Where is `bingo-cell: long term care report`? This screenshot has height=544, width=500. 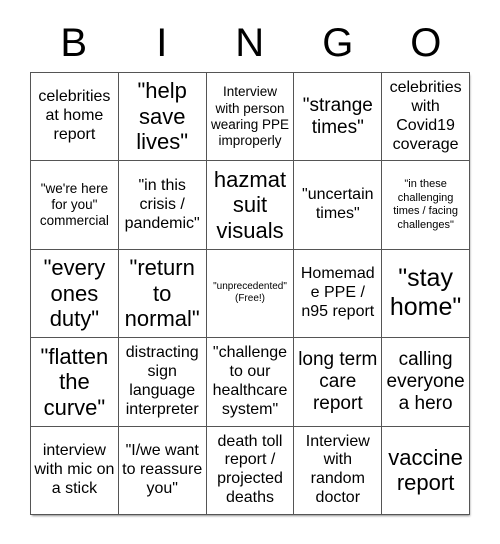 bingo-cell: long term care report is located at coordinates (338, 382).